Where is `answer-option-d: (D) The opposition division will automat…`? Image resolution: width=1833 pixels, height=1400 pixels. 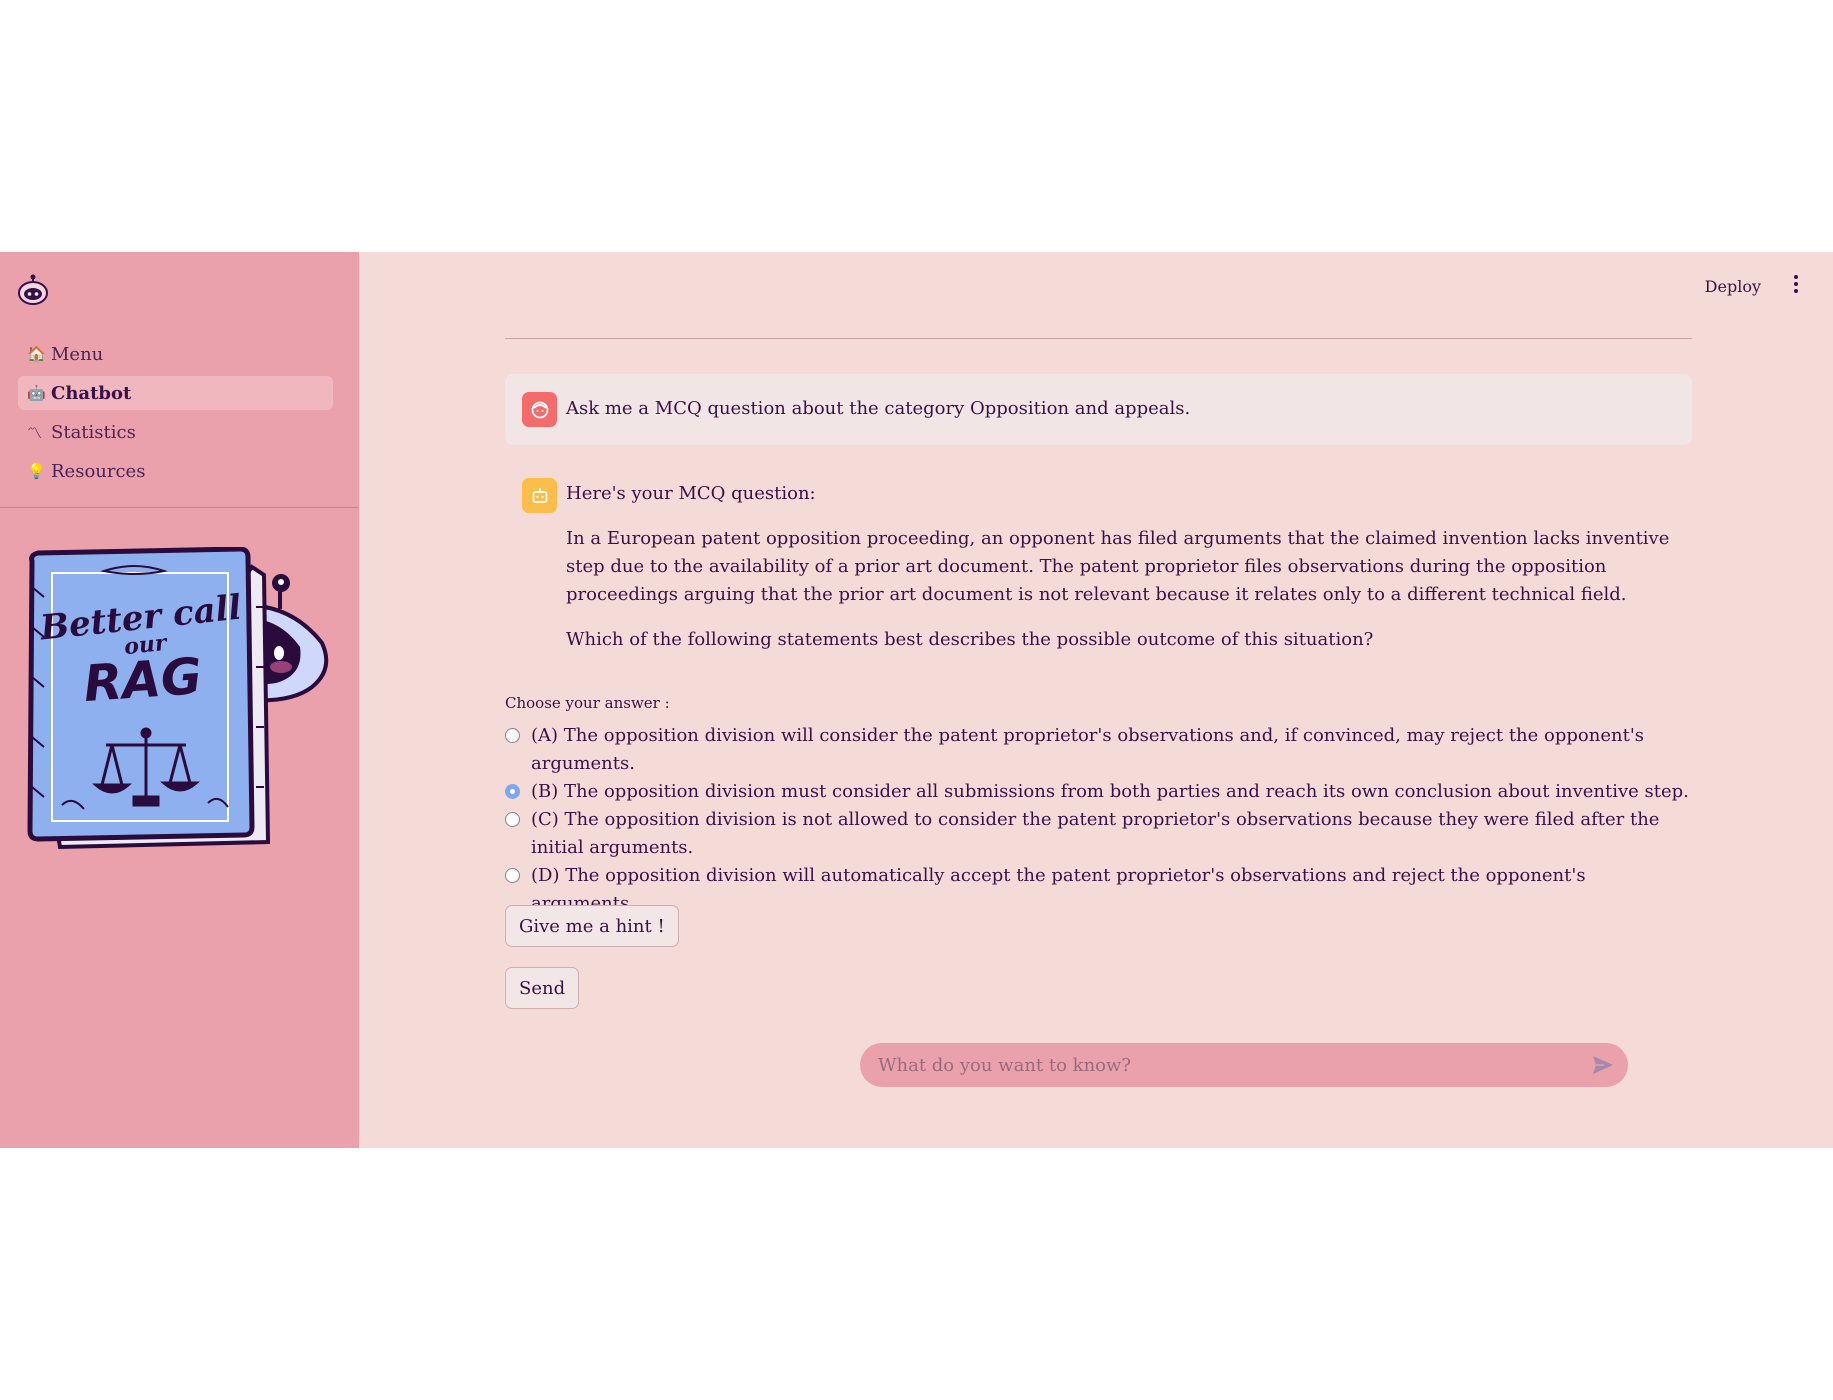 answer-option-d: (D) The opposition division will automat… is located at coordinates (1098, 890).